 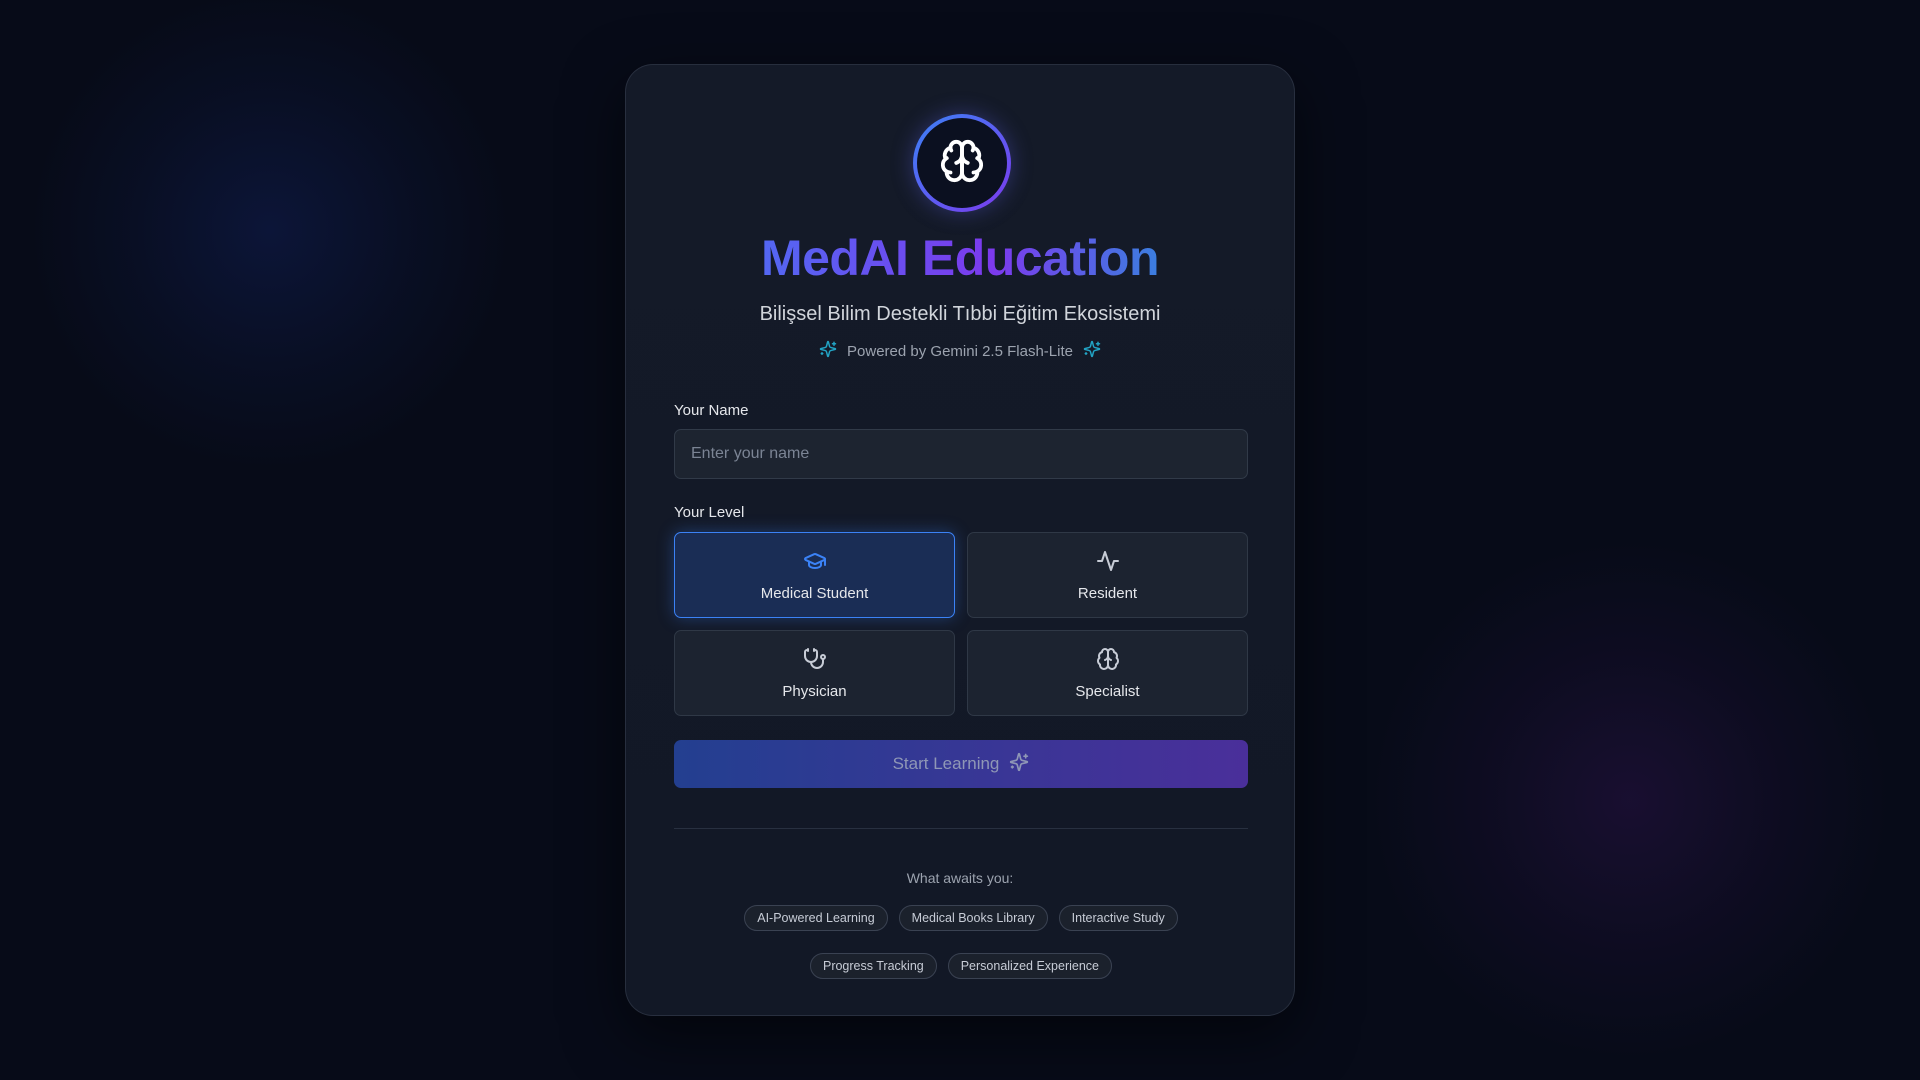 I want to click on level-option-specialist: Specialist, so click(x=1107, y=673).